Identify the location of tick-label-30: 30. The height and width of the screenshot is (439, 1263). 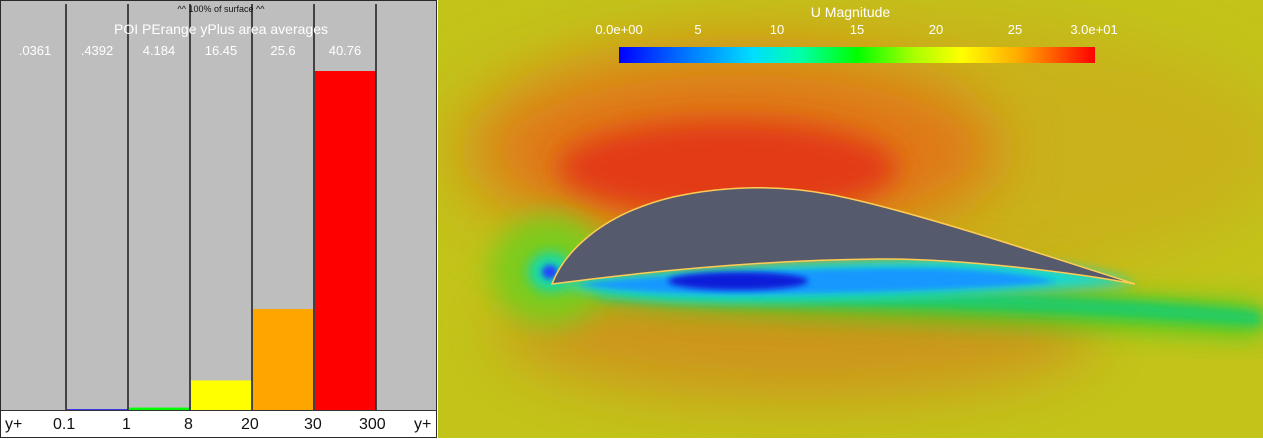
(313, 424).